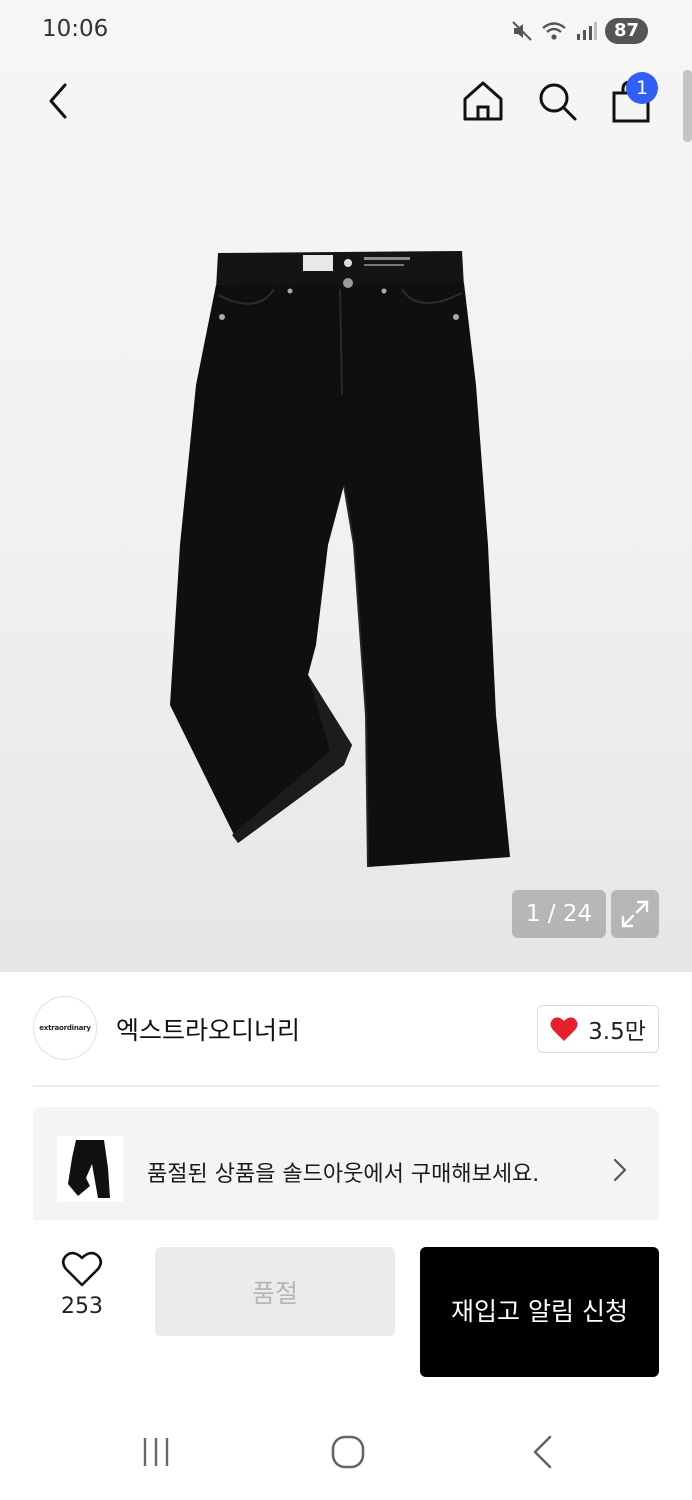 This screenshot has height=1500, width=692. I want to click on home-button, so click(483, 101).